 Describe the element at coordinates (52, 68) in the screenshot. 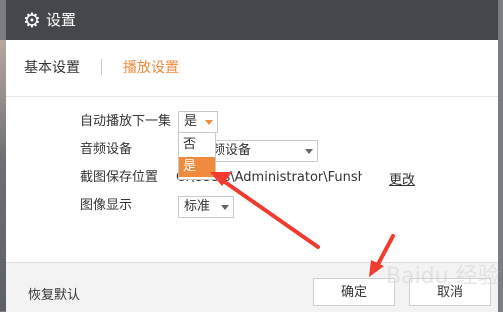

I see `tab-basic-settings: 基本设置` at that location.